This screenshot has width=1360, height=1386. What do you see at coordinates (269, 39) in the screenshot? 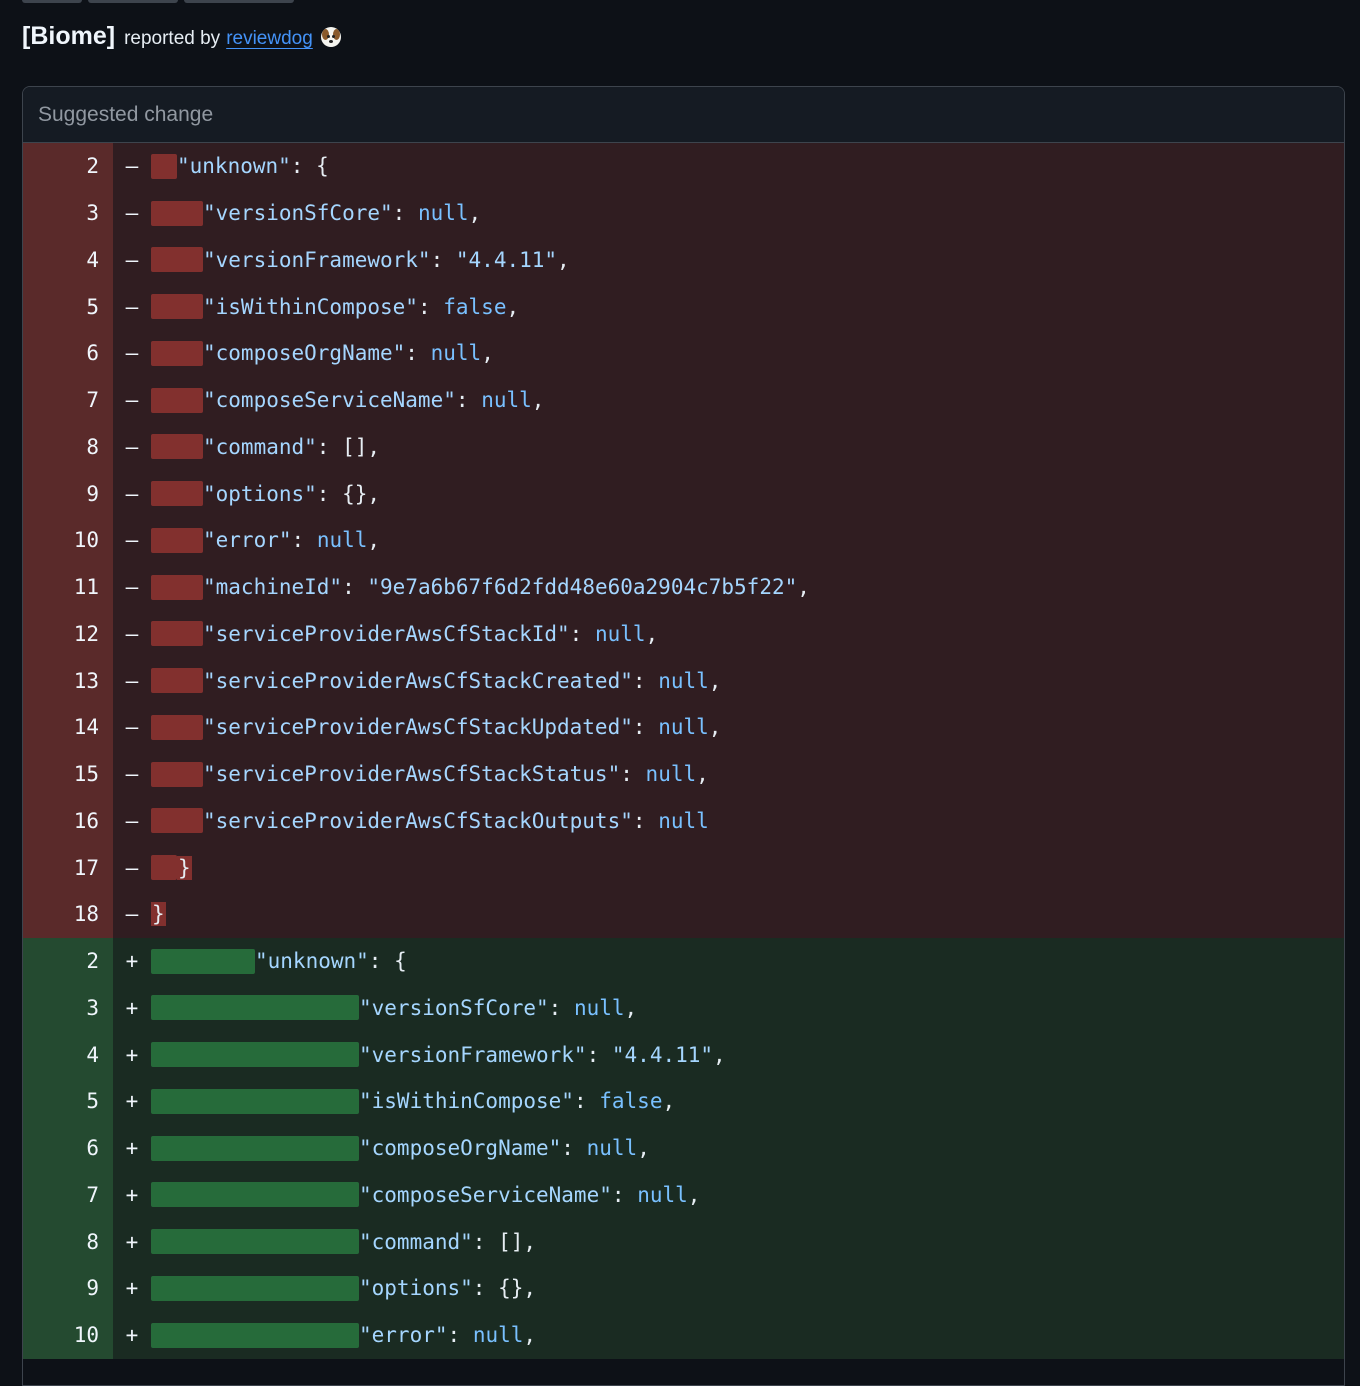
I see `reporter-link: reviewdog` at bounding box center [269, 39].